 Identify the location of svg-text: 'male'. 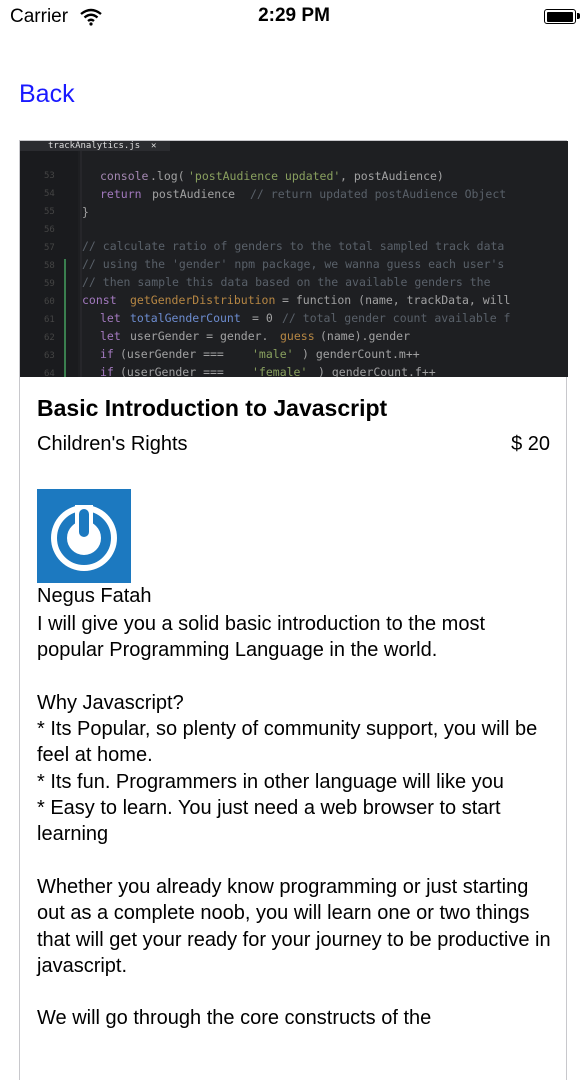
(273, 354).